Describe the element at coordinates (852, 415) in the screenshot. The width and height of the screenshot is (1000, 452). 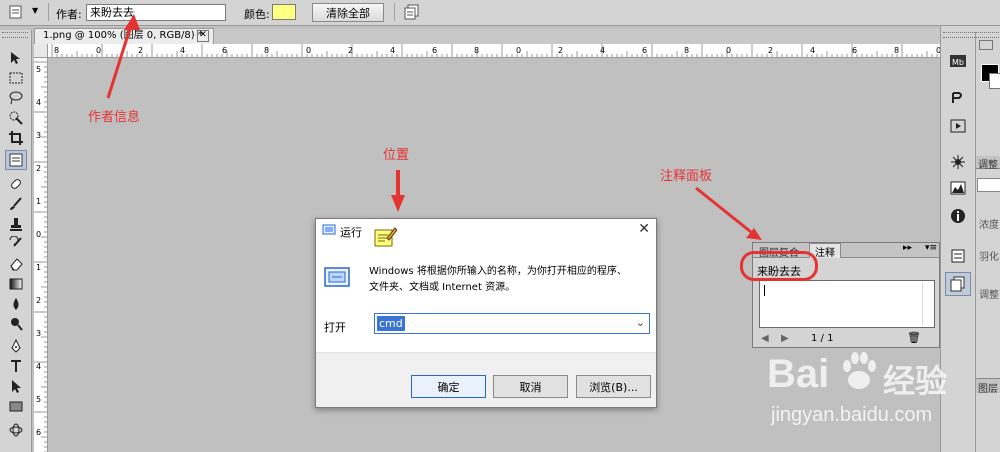
I see `watermark-url: jingyan.baidu.com` at that location.